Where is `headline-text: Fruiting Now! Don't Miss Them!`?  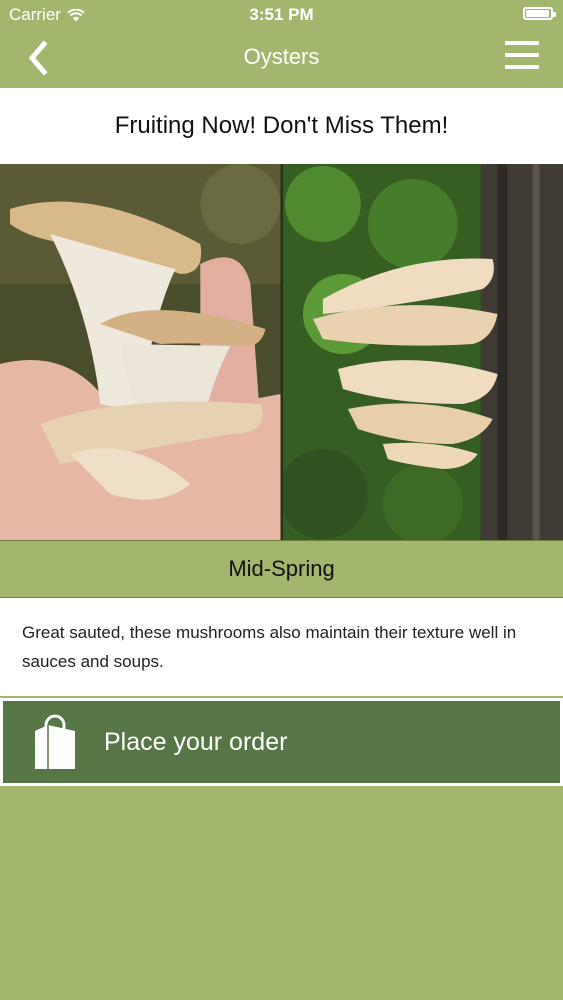
headline-text: Fruiting Now! Don't Miss Them! is located at coordinates (281, 125).